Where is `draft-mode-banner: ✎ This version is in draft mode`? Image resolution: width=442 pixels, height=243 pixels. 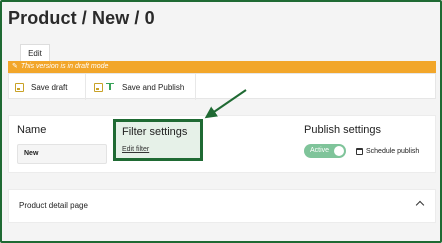 draft-mode-banner: ✎ This version is in draft mode is located at coordinates (222, 67).